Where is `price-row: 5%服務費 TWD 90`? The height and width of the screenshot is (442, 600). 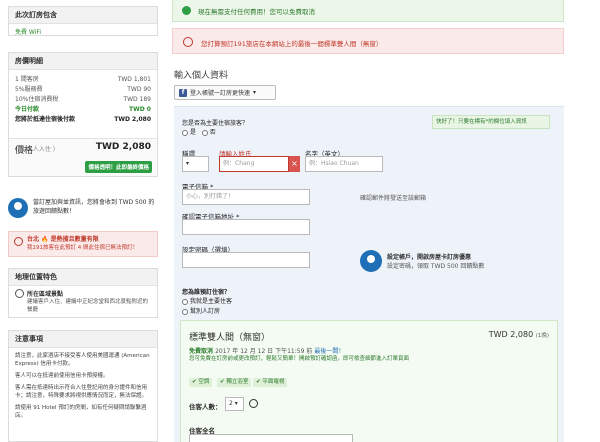 price-row: 5%服務費 TWD 90 is located at coordinates (83, 89).